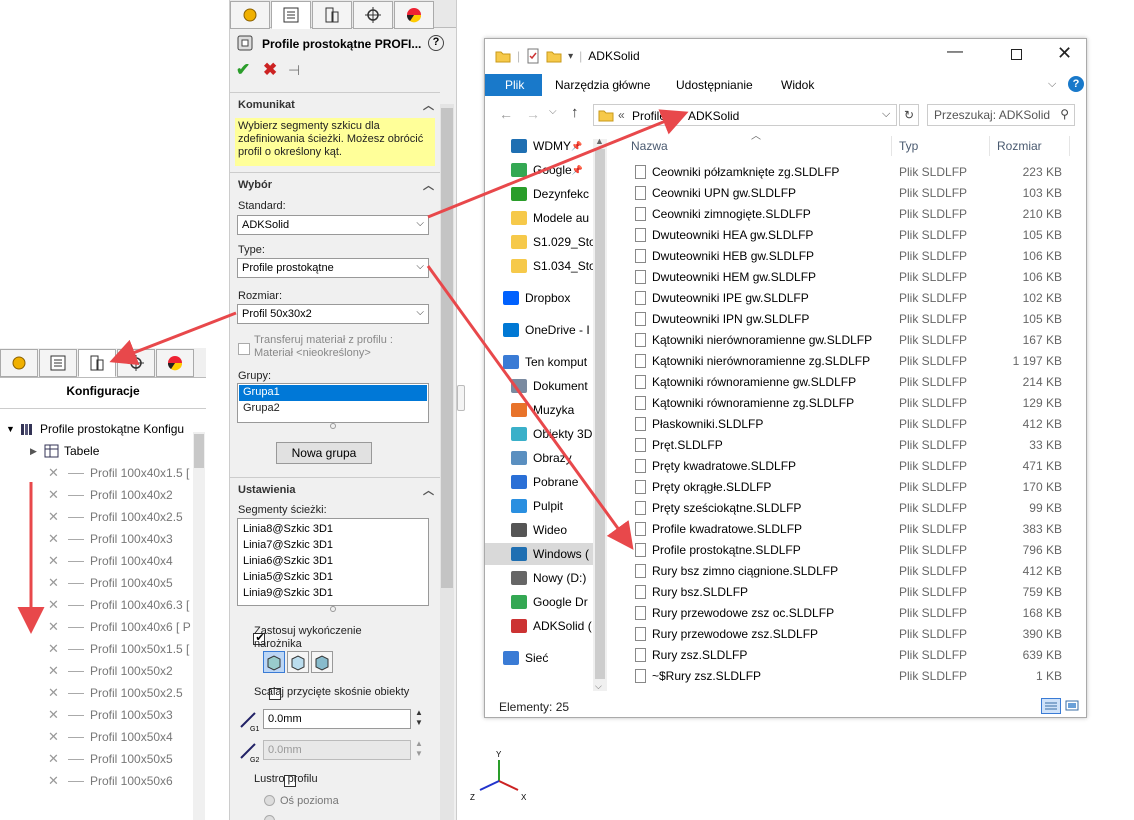  Describe the element at coordinates (97, 715) in the screenshot. I see `configuration-item: ✕ Profil 100x50x3` at that location.